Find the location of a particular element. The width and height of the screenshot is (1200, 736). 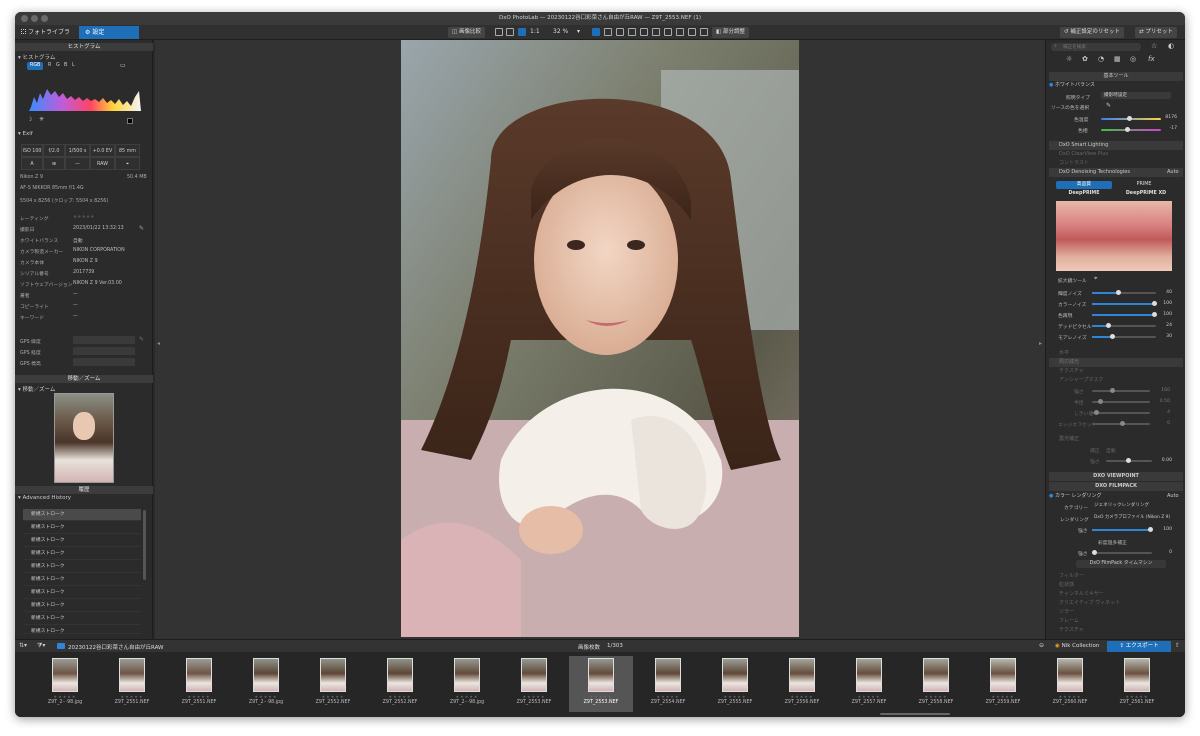

move-tool-icon is located at coordinates (522, 32).